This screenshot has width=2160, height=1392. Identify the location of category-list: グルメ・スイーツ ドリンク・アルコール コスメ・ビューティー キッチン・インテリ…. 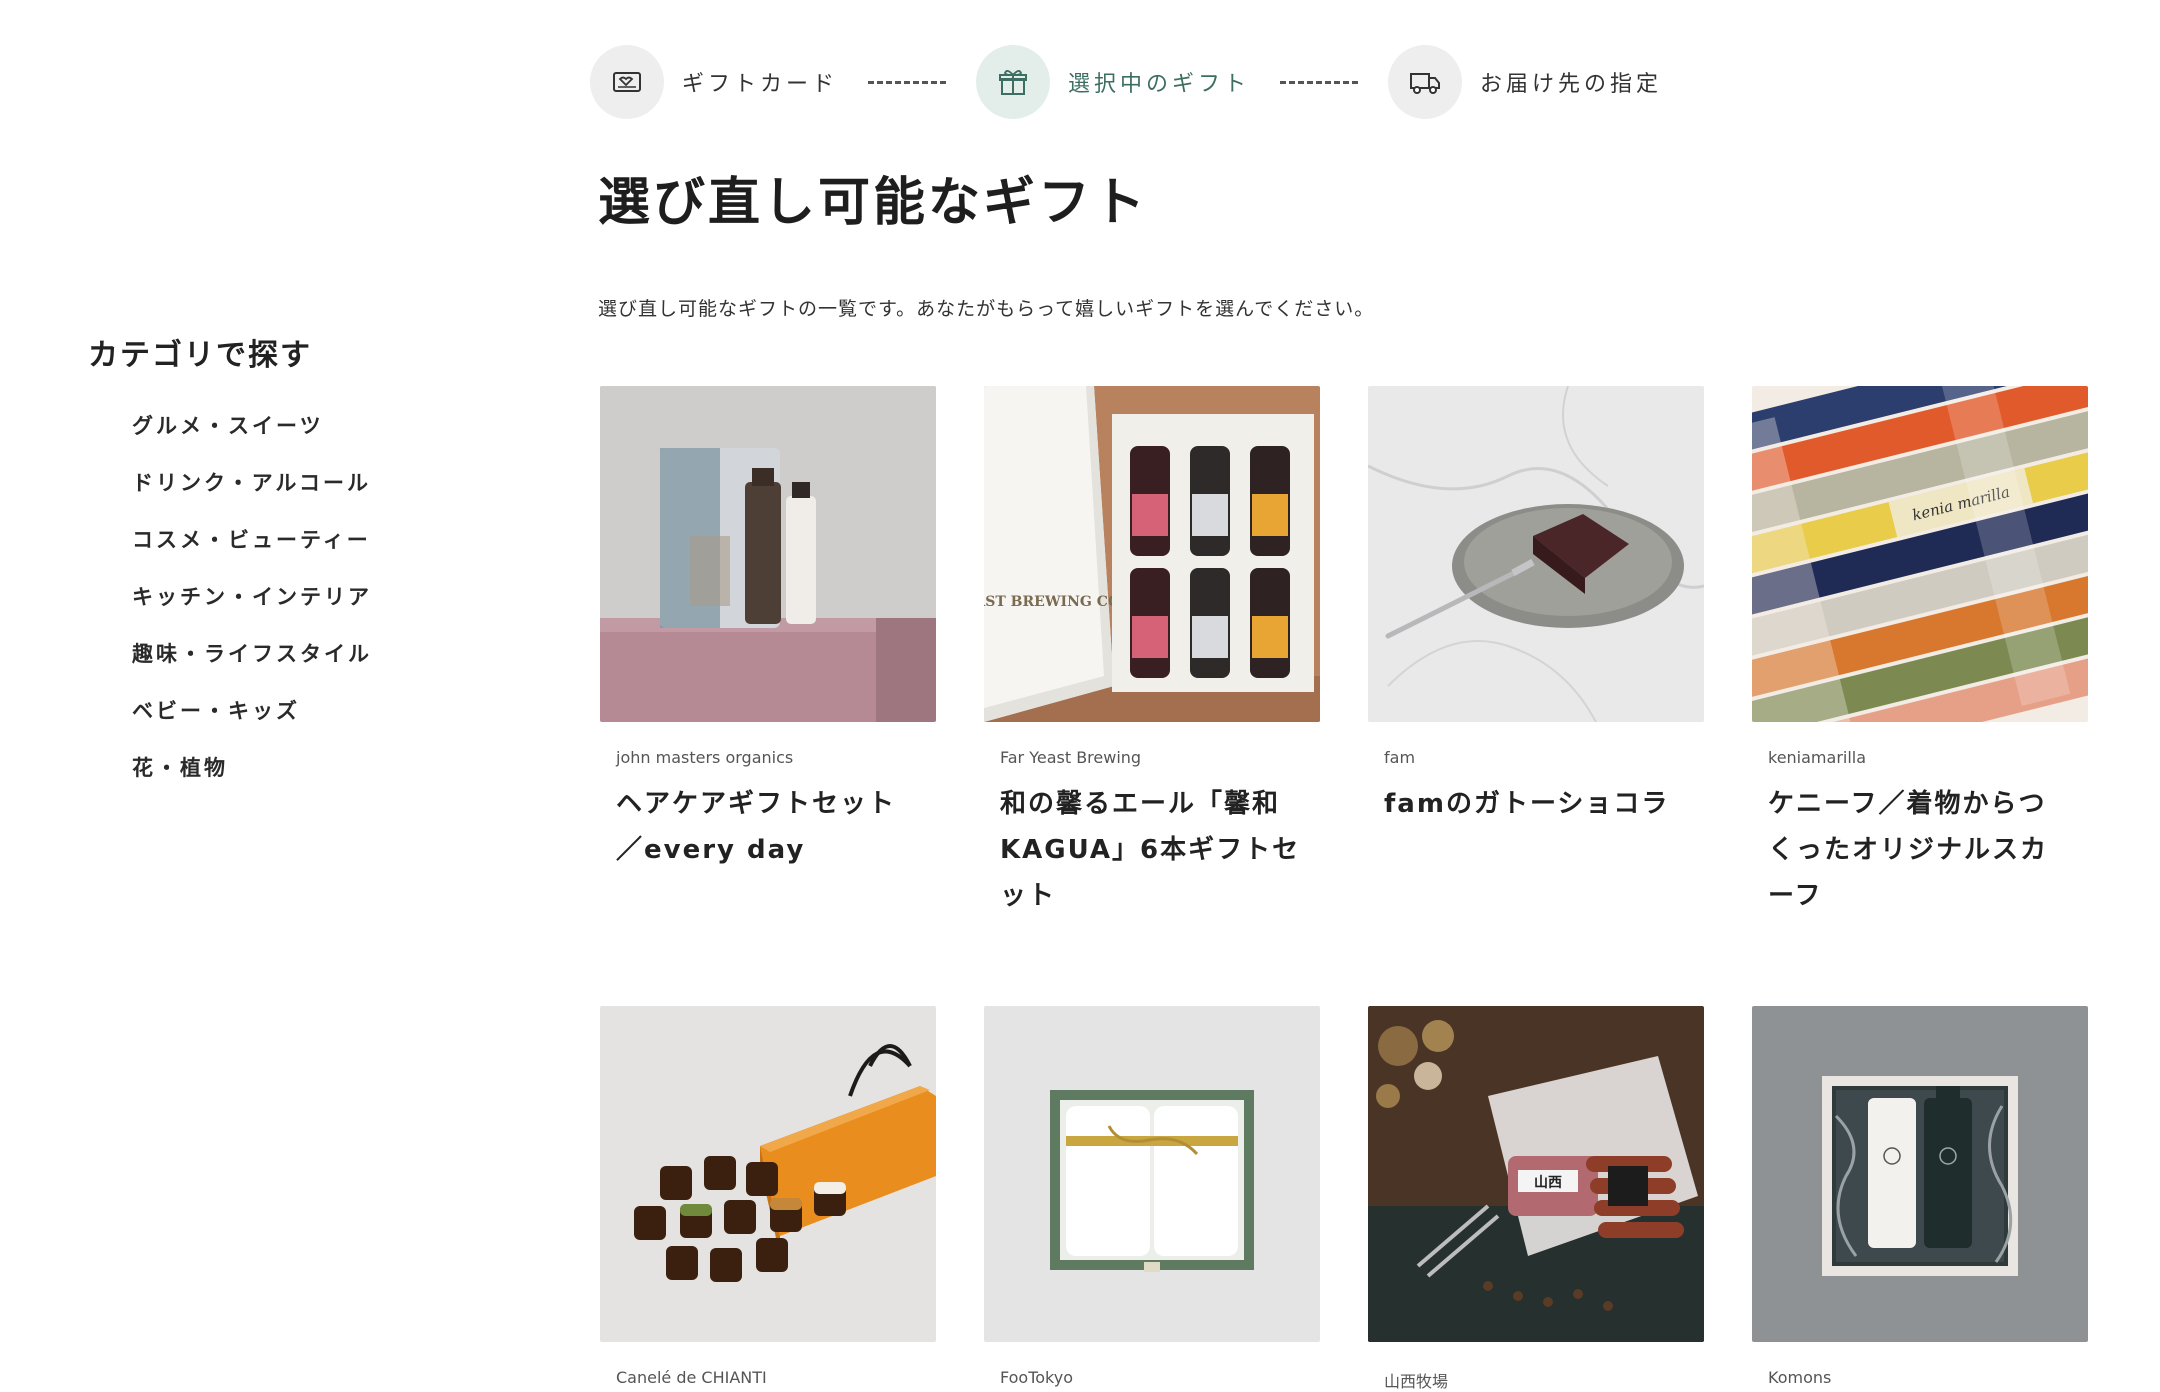
(258, 597).